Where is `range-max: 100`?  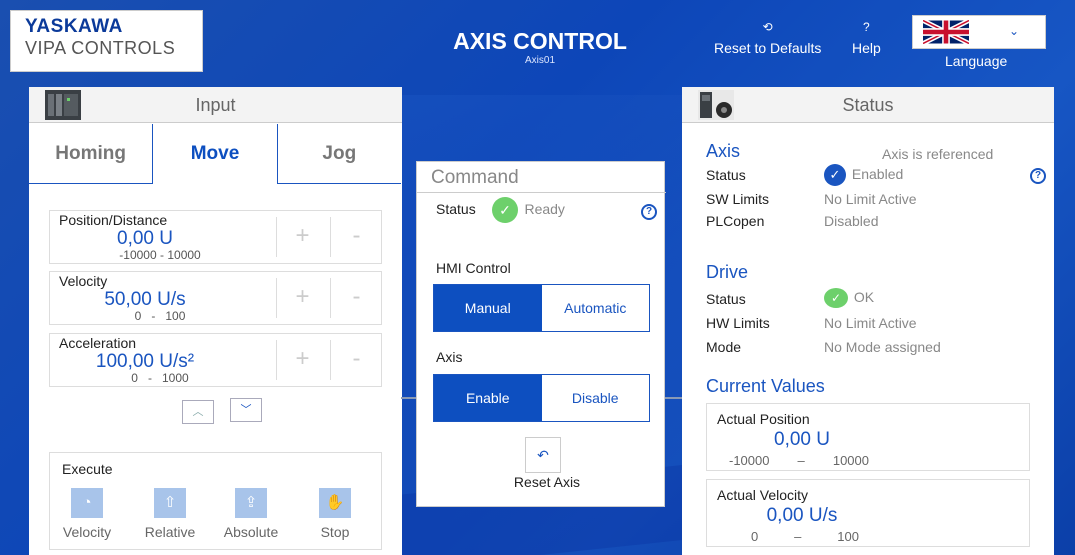
range-max: 100 is located at coordinates (848, 536).